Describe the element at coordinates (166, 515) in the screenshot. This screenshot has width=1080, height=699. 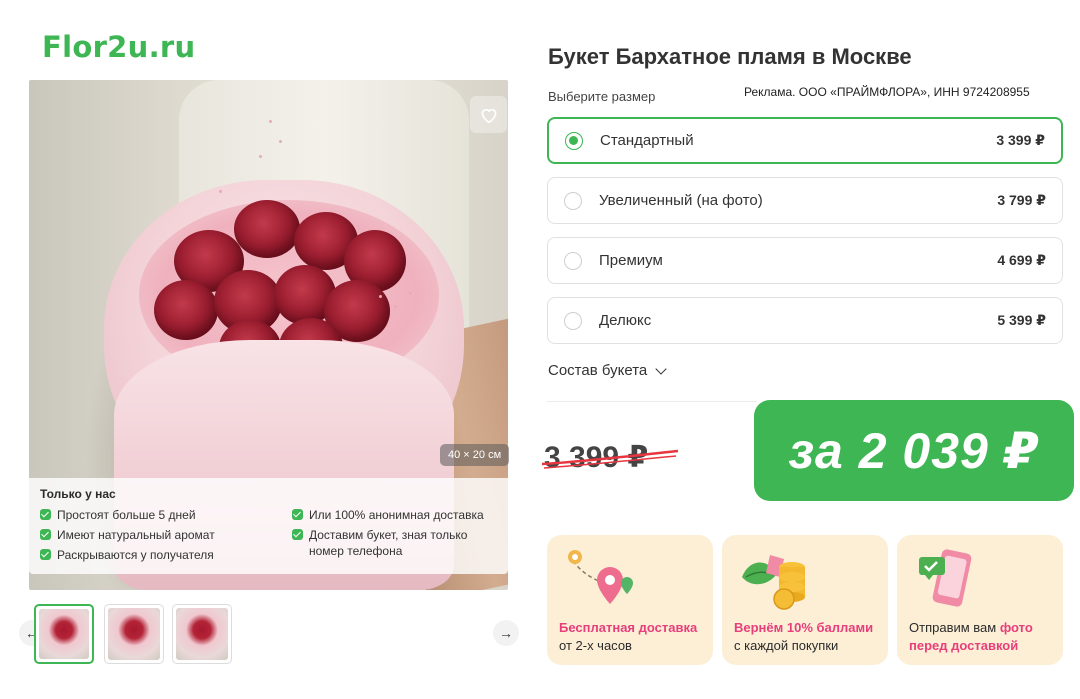
I see `only-us-item: Простоят больше 5 дней` at that location.